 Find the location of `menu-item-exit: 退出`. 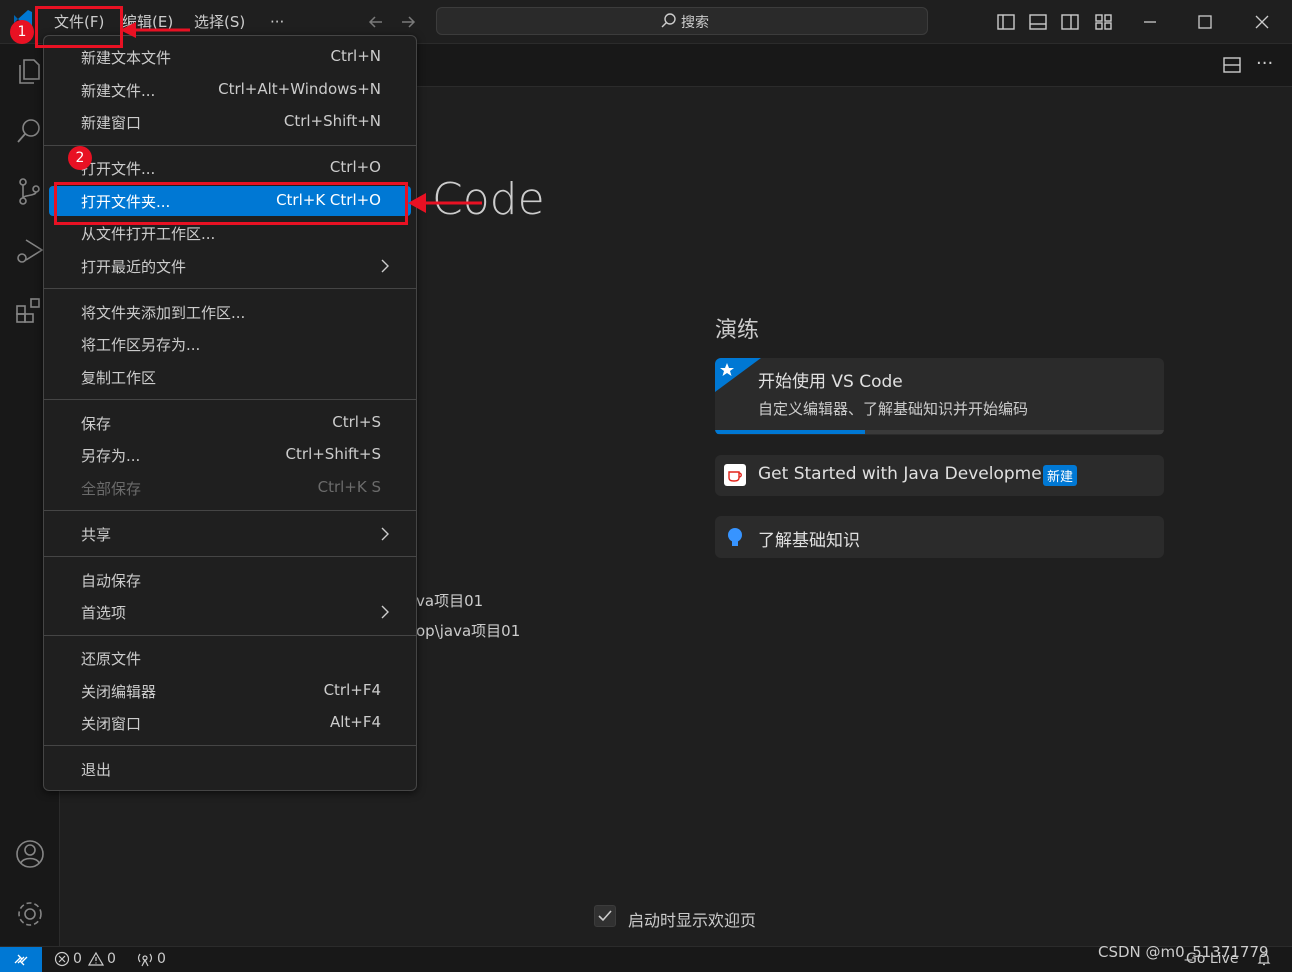

menu-item-exit: 退出 is located at coordinates (230, 769).